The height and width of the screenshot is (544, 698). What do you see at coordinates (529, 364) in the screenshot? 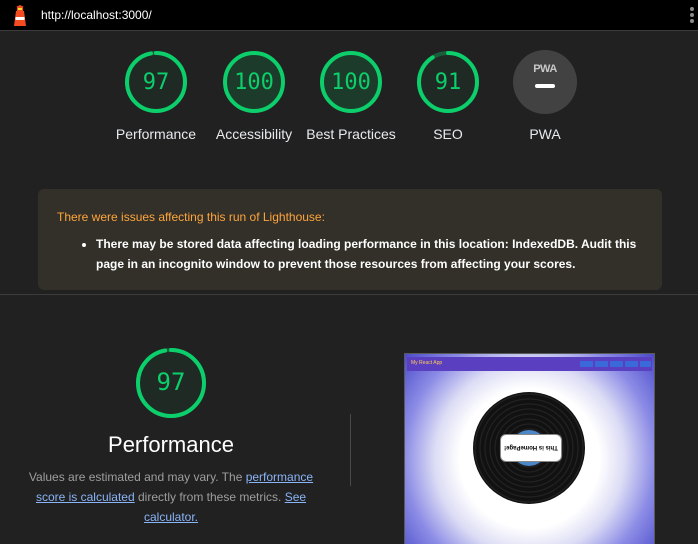
I see `screenshot-navbar: My React App` at bounding box center [529, 364].